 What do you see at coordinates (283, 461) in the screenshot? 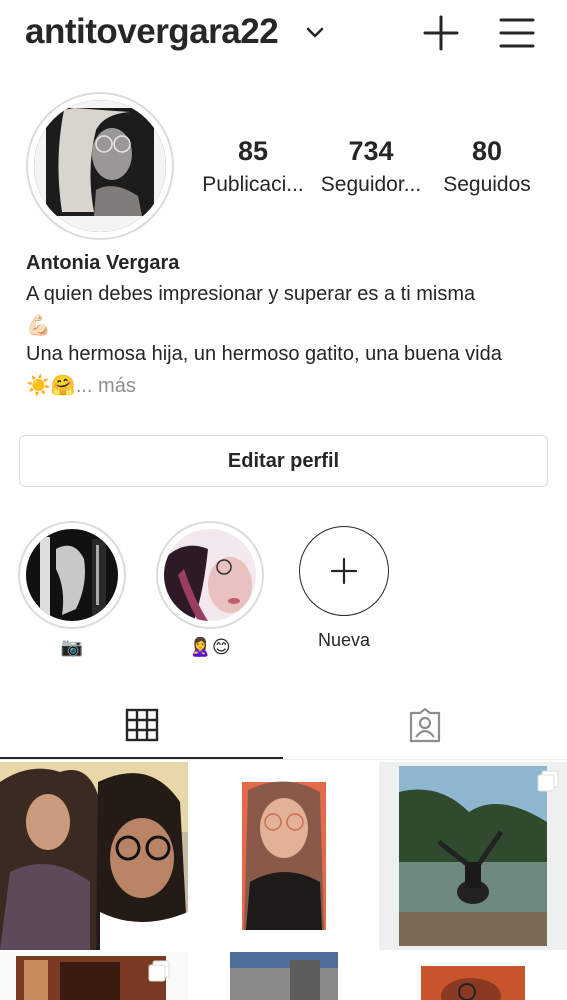
I see `edit-profile-button: Editar perfil` at bounding box center [283, 461].